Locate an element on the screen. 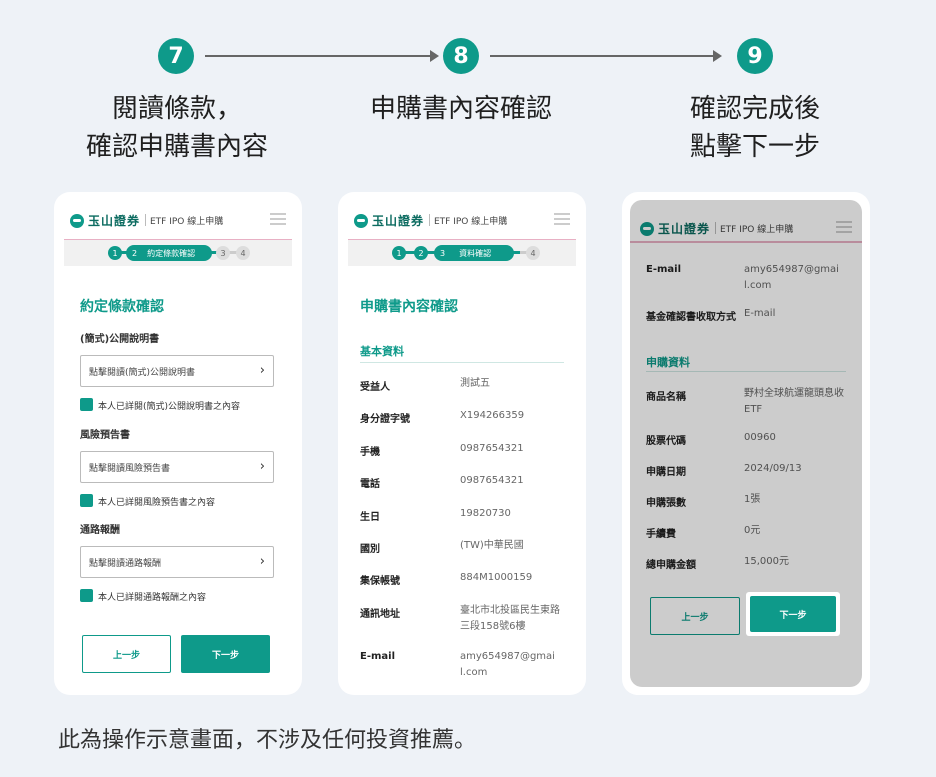 Image resolution: width=936 pixels, height=777 pixels. field-value: 1張 is located at coordinates (752, 499).